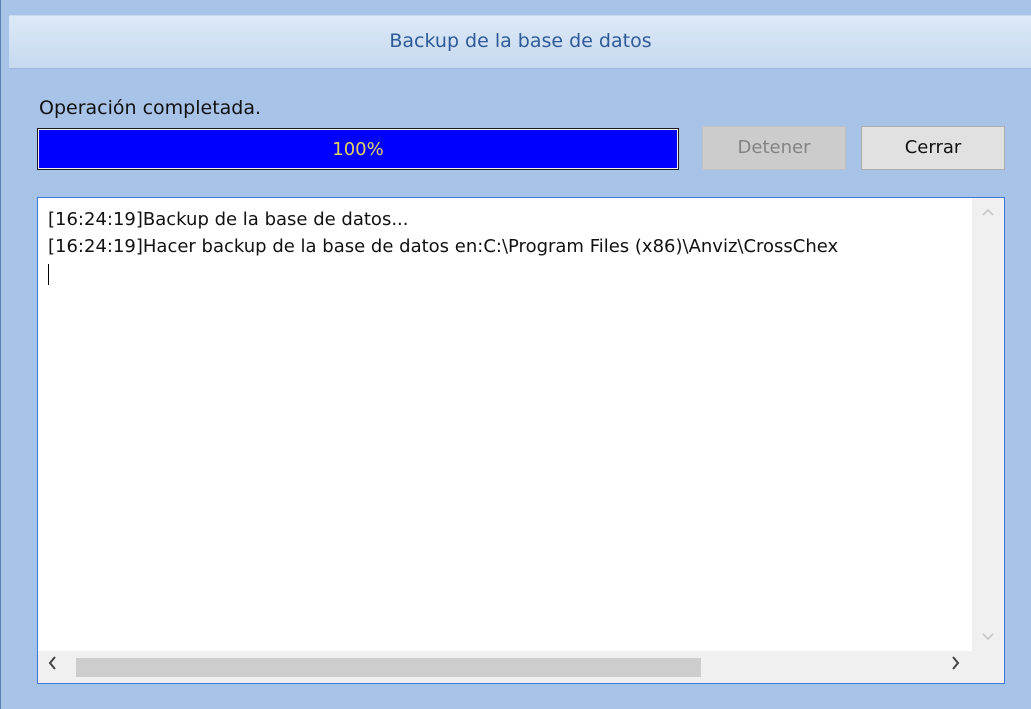  What do you see at coordinates (988, 212) in the screenshot?
I see `chevron-up-icon` at bounding box center [988, 212].